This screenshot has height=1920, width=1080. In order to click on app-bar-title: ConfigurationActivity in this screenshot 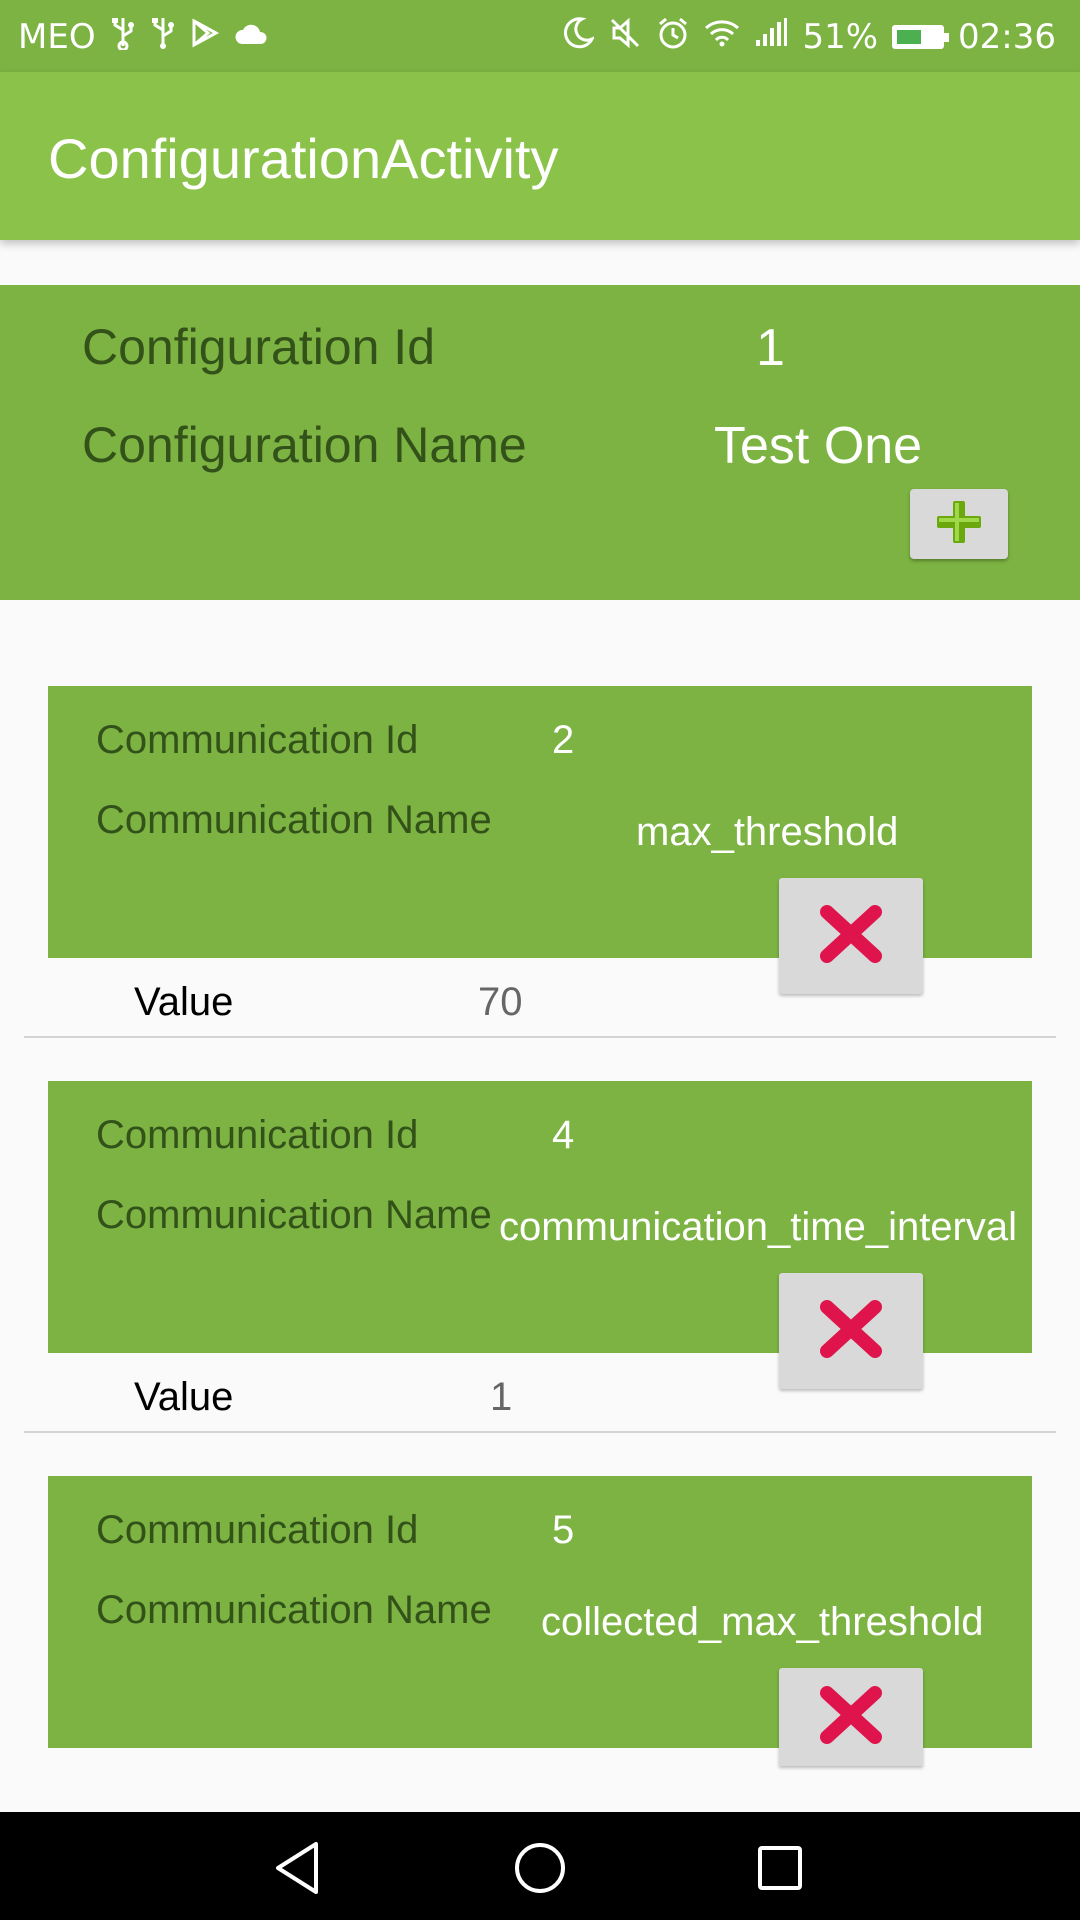, I will do `click(303, 158)`.